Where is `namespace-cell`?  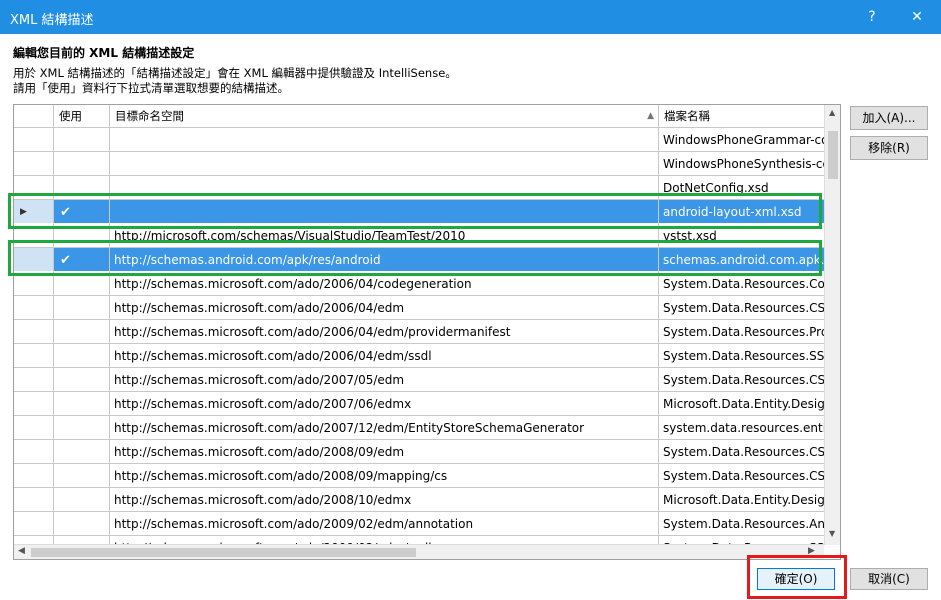
namespace-cell is located at coordinates (384, 164).